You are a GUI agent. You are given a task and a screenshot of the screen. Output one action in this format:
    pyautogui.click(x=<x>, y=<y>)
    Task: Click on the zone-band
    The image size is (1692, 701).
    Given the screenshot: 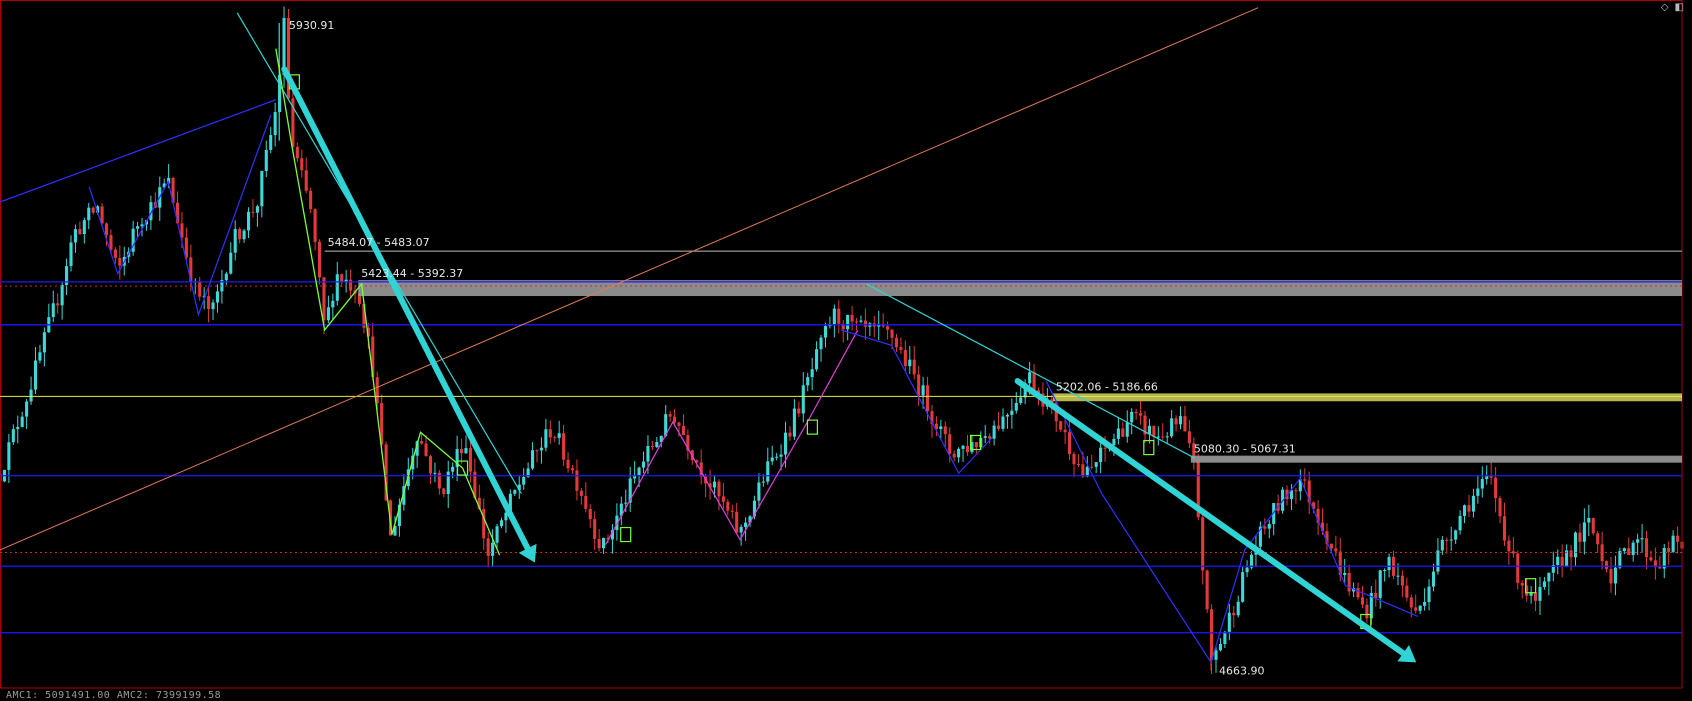 What is the action you would take?
    pyautogui.click(x=1367, y=397)
    